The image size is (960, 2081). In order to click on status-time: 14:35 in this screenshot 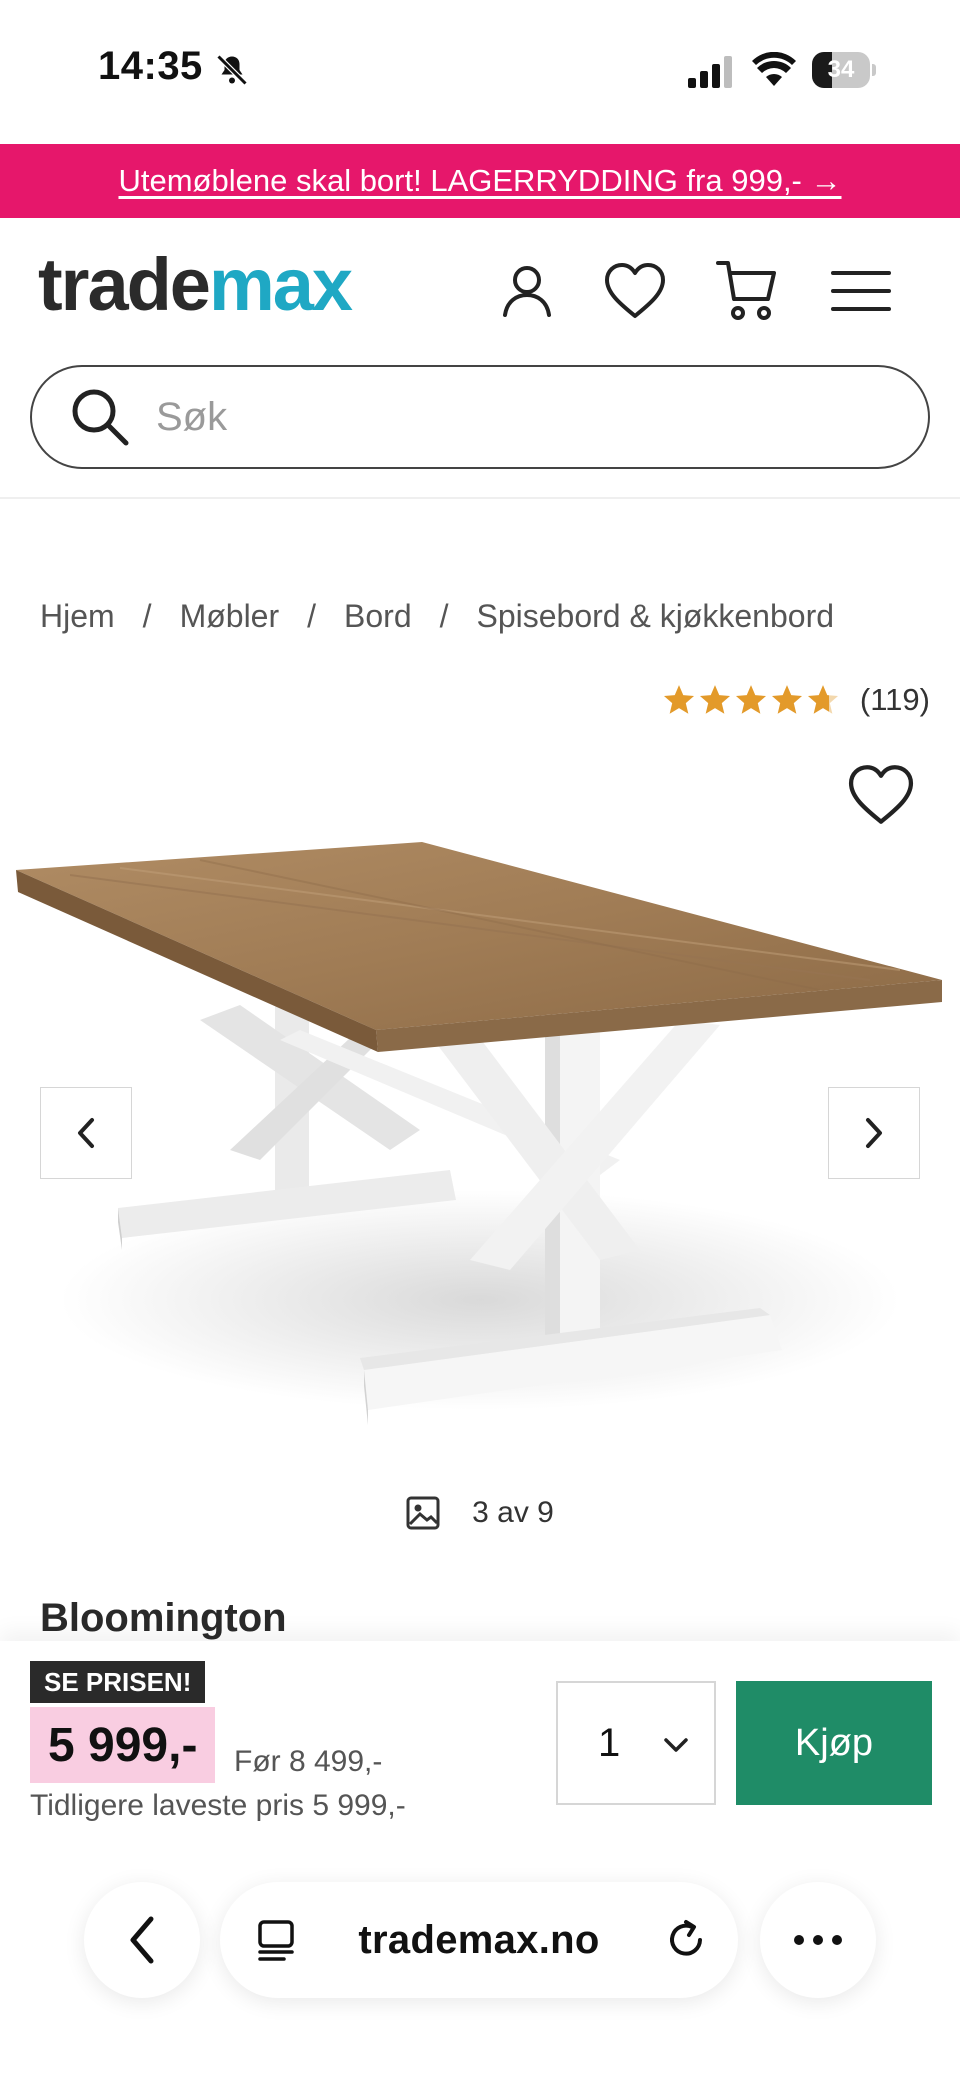, I will do `click(150, 66)`.